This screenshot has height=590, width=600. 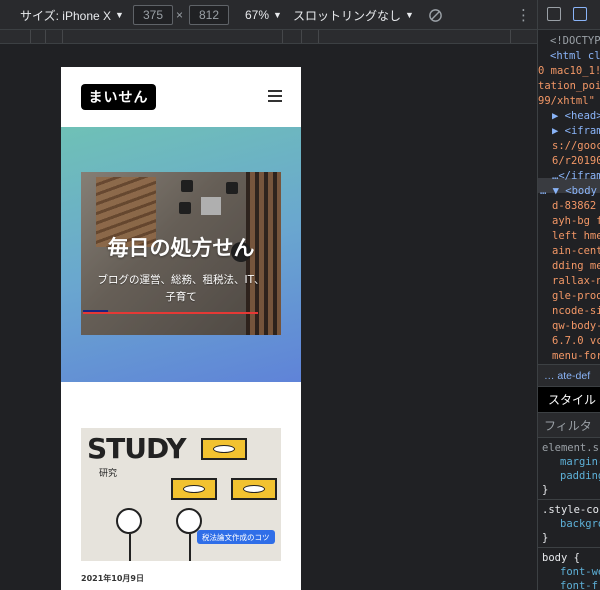 What do you see at coordinates (181, 97) in the screenshot?
I see `site-header: まいせん` at bounding box center [181, 97].